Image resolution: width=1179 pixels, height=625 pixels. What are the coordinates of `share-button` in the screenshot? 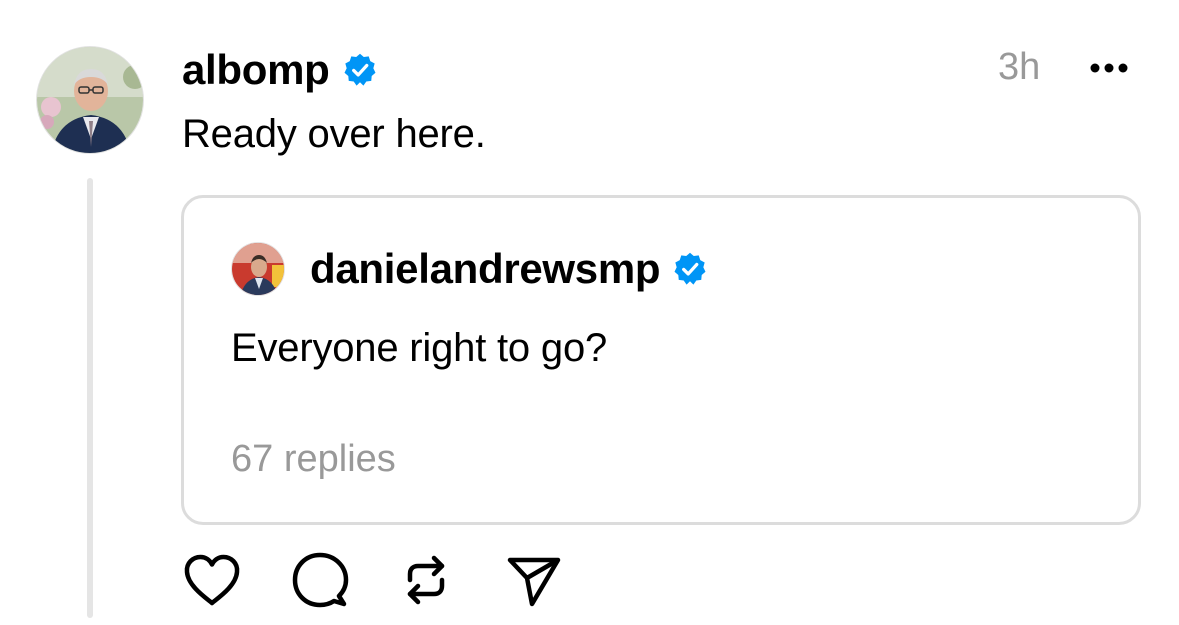 It's located at (534, 580).